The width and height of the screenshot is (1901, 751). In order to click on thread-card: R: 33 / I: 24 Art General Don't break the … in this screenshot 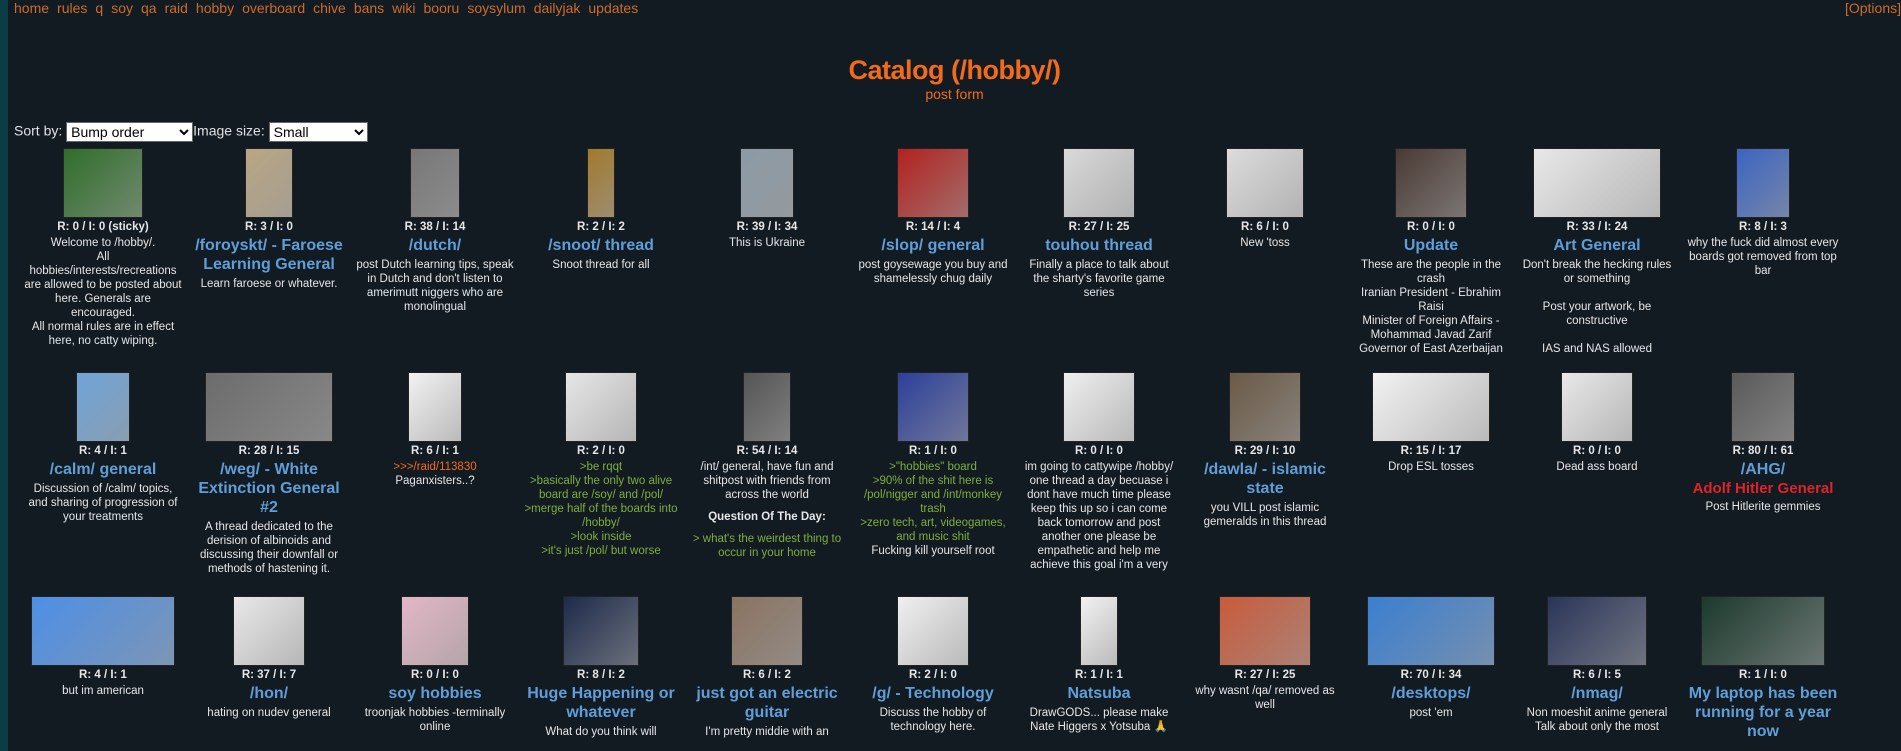, I will do `click(1597, 257)`.